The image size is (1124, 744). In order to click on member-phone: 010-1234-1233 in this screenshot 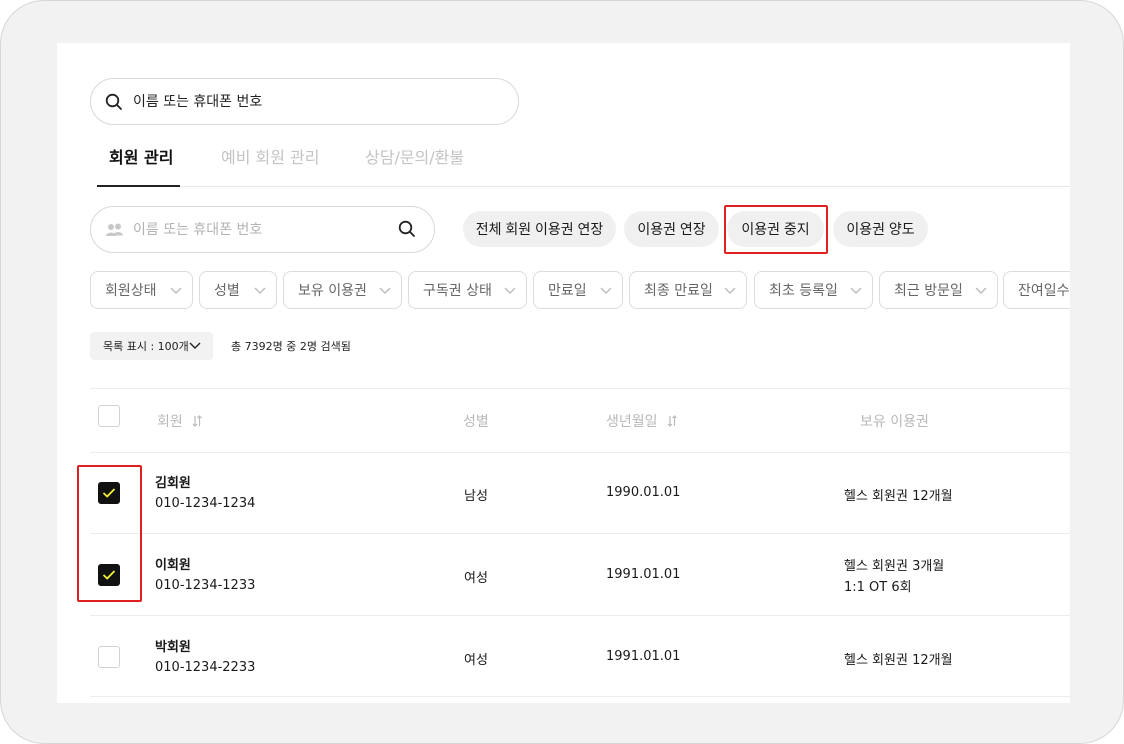, I will do `click(205, 585)`.